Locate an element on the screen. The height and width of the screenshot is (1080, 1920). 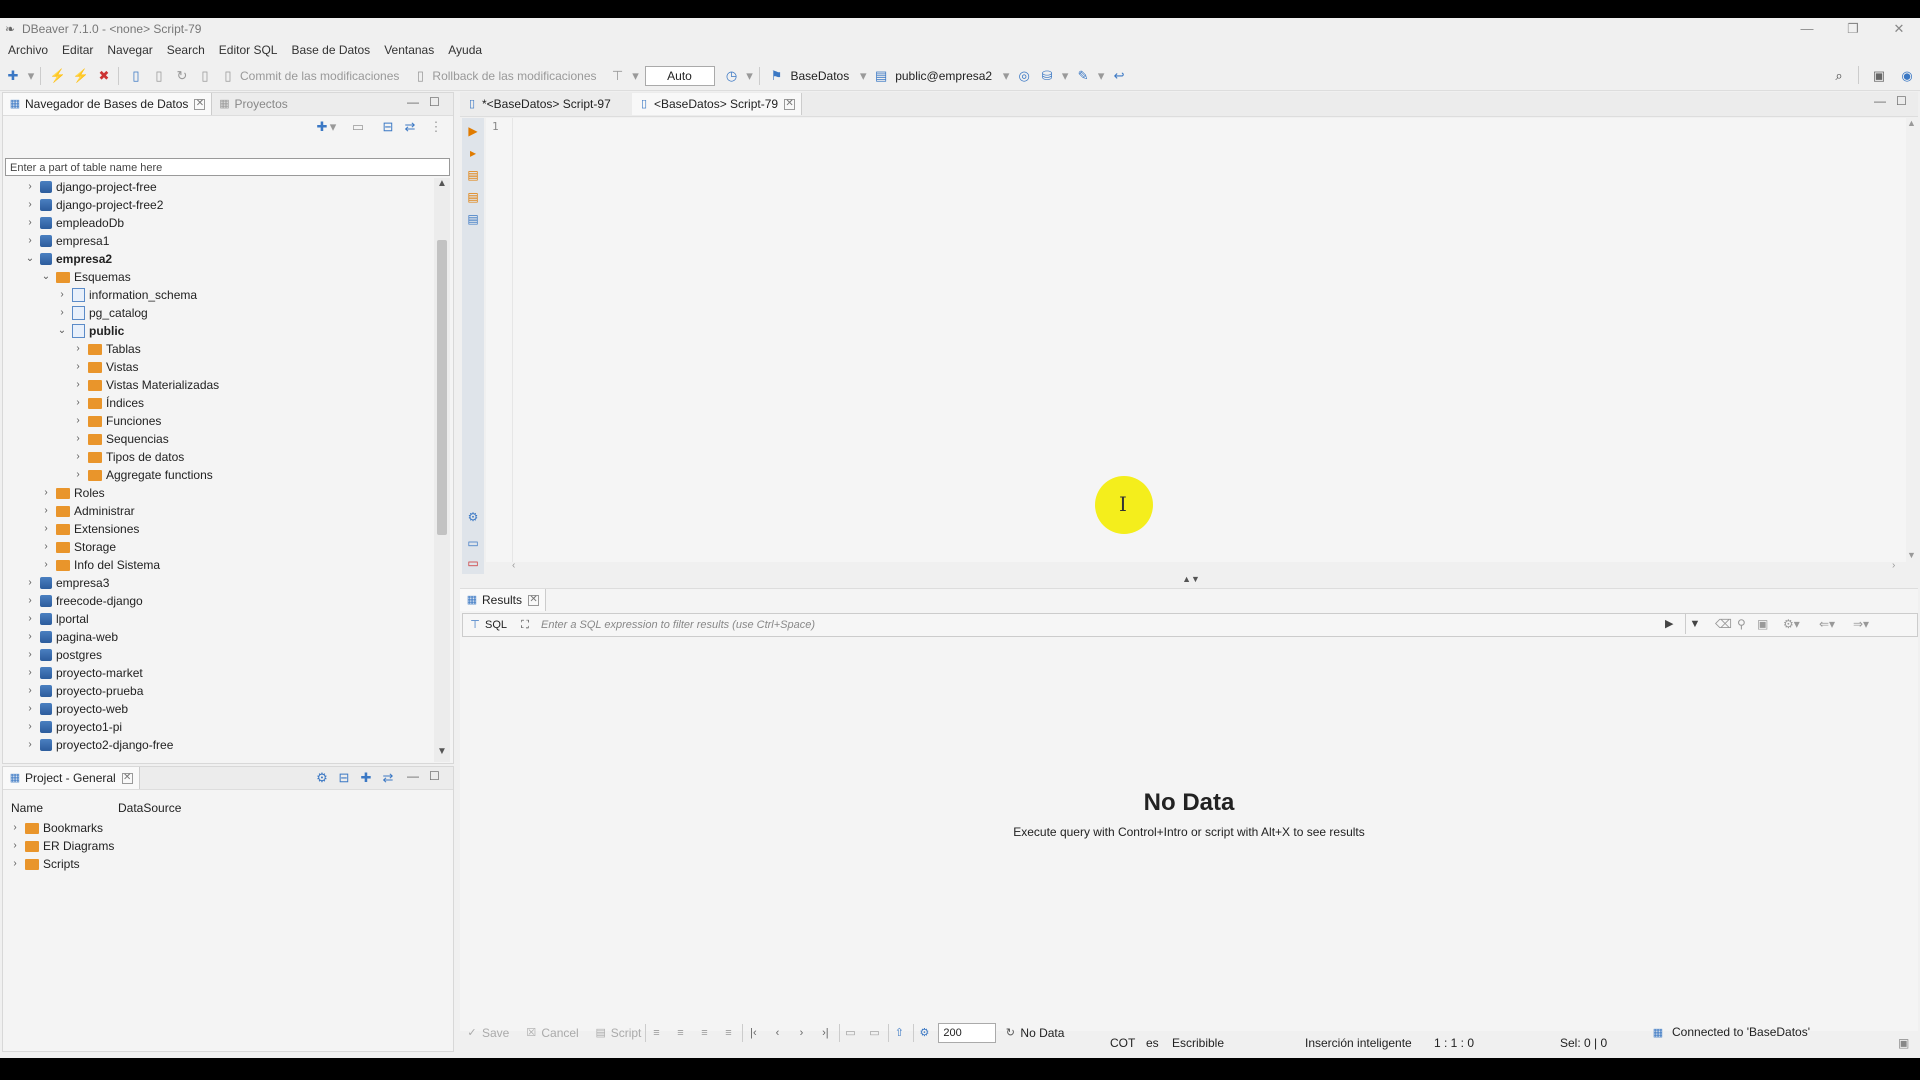
tree-item: › proyecto1-pi is located at coordinates (73, 727).